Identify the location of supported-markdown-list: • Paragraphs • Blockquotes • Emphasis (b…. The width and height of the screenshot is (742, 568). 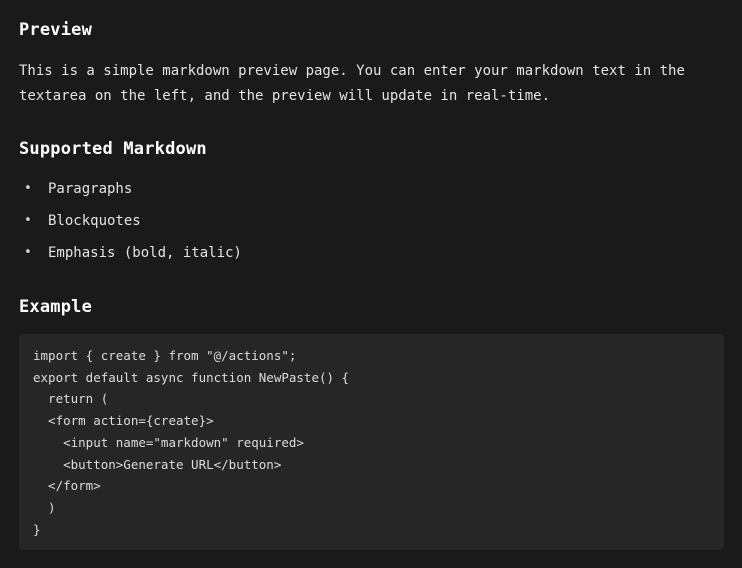
(130, 225).